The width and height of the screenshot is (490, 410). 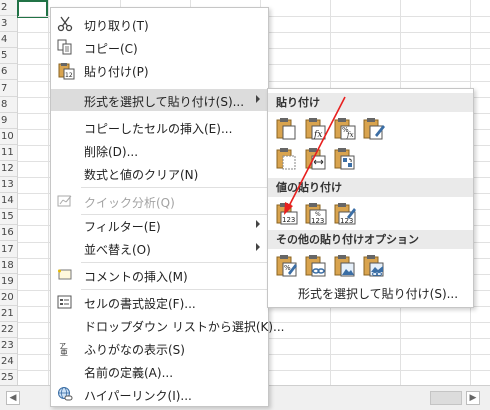 What do you see at coordinates (159, 24) in the screenshot?
I see `menu-item-cut: 切り取り(T)` at bounding box center [159, 24].